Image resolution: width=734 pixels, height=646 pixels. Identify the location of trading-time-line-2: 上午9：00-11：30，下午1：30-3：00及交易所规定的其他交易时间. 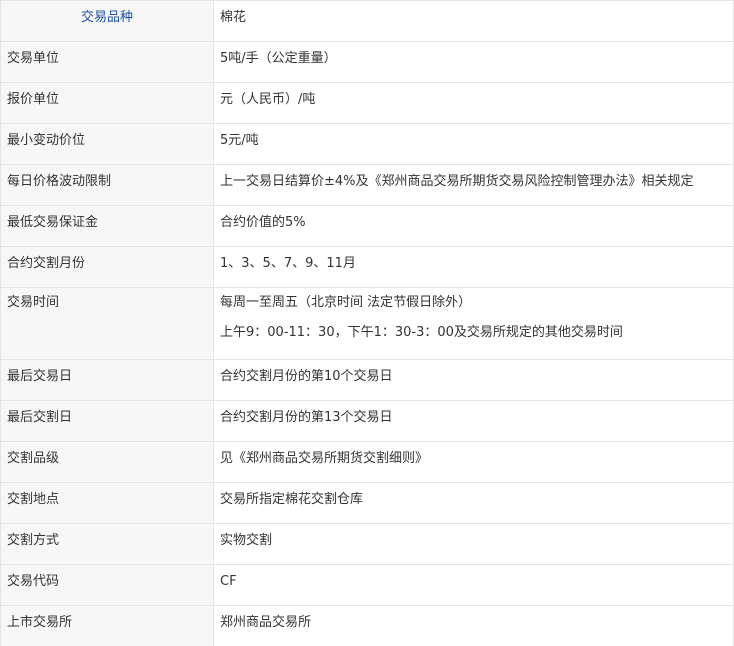
(473, 333).